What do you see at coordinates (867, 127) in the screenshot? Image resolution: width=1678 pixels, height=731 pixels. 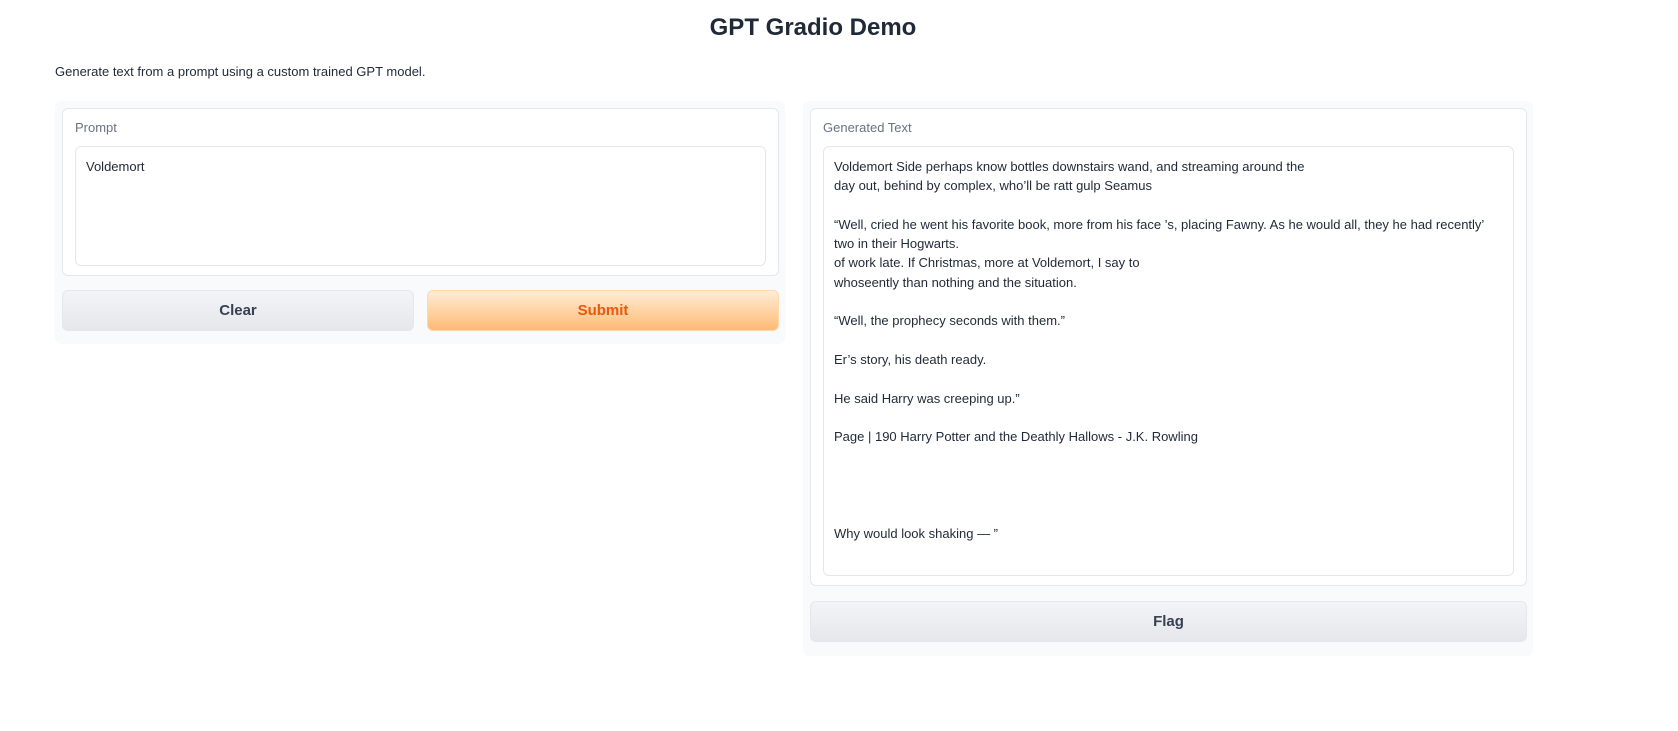 I see `generated-text-label: Generated Text` at bounding box center [867, 127].